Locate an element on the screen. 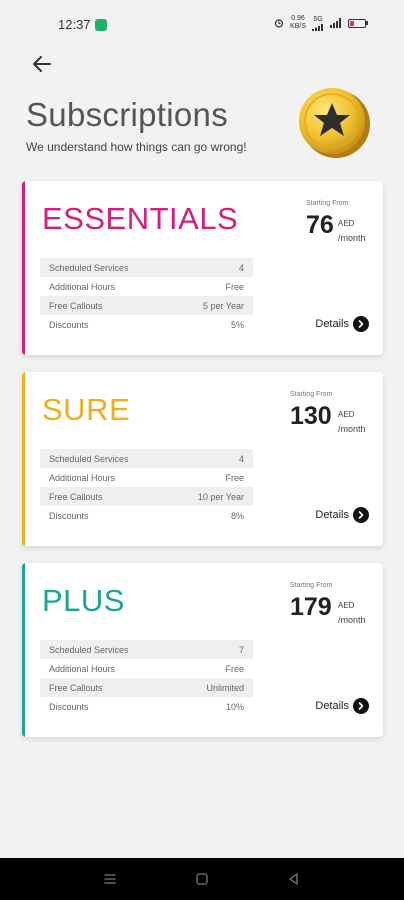 This screenshot has width=404, height=900. feature-row: Free Callouts Unlimited is located at coordinates (146, 687).